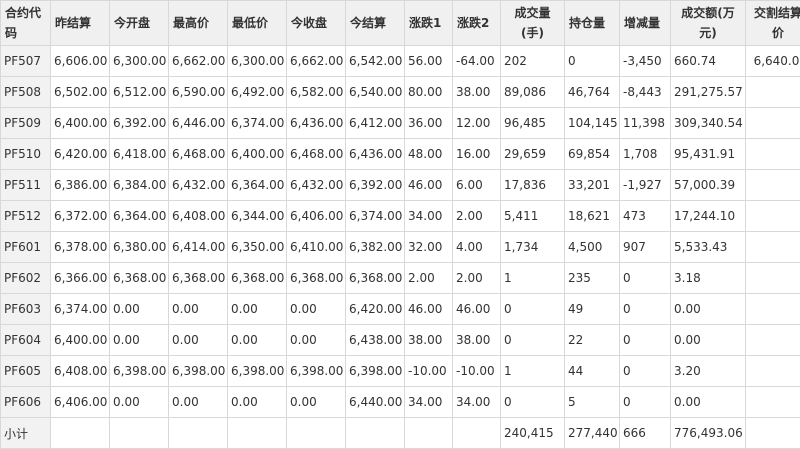  Describe the element at coordinates (533, 92) in the screenshot. I see `cell-volume: 89,086` at that location.